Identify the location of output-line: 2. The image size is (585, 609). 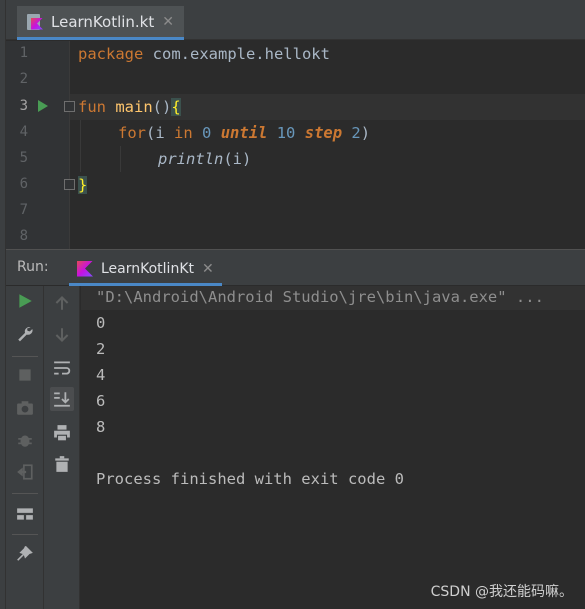
(101, 349).